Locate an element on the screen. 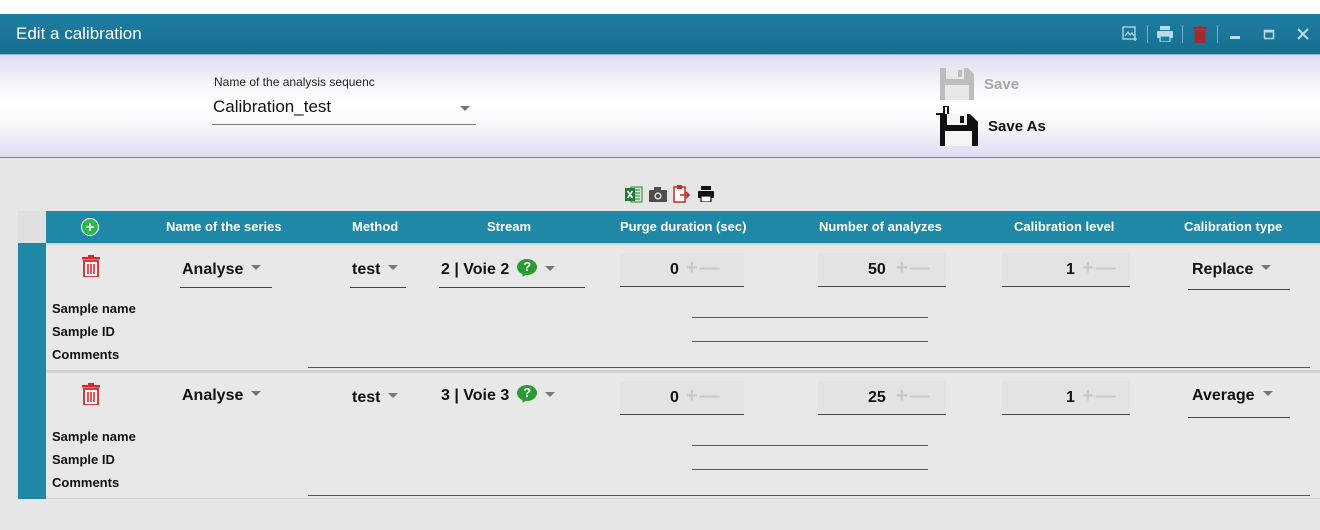  sequence-label: Name of the analysis sequenc is located at coordinates (294, 82).